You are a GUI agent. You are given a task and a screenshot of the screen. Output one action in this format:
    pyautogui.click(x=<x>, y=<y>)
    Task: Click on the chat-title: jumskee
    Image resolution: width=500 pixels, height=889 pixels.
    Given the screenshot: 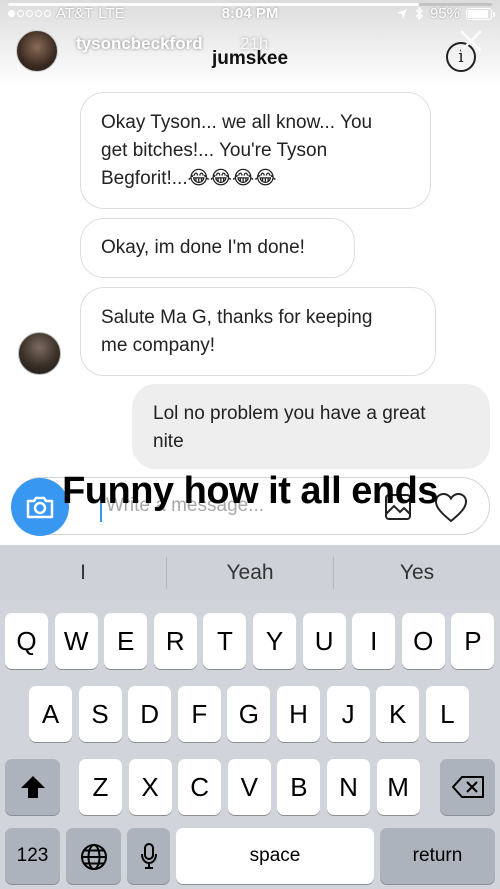 What is the action you would take?
    pyautogui.click(x=250, y=58)
    